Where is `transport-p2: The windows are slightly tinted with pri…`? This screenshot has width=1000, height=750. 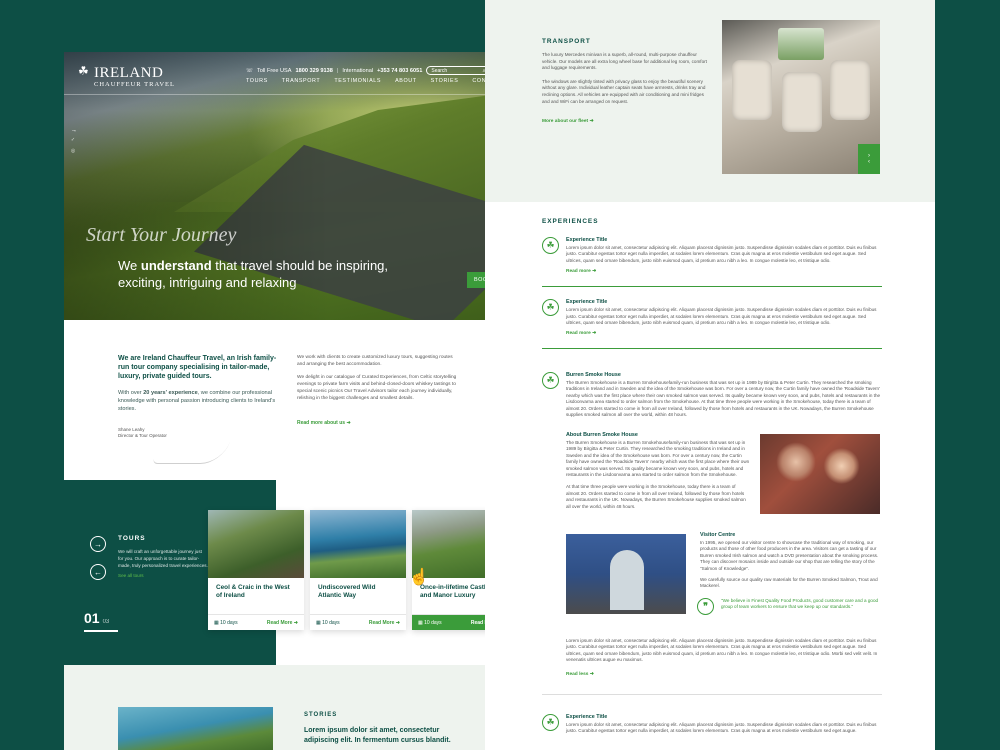
transport-p2: The windows are slightly tinted with pri… is located at coordinates (624, 91).